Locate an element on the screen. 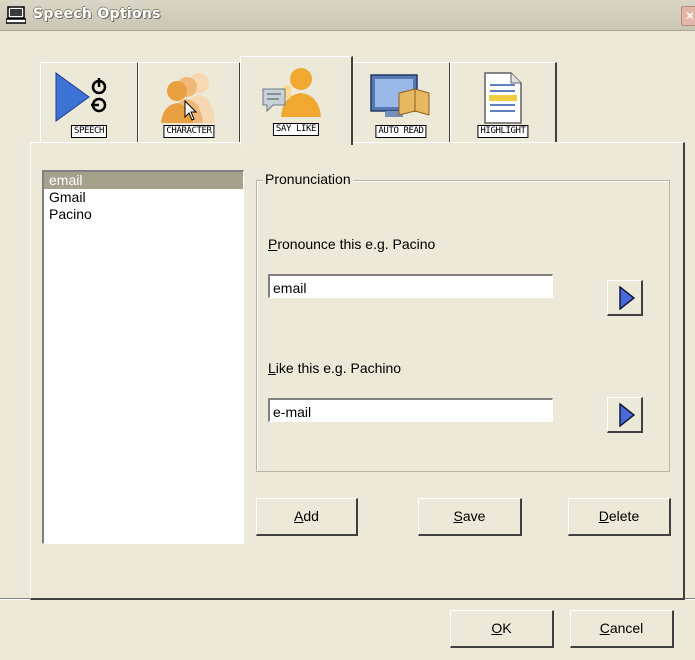 Image resolution: width=695 pixels, height=660 pixels. tab-highlight-label: HIGHLIGHT is located at coordinates (503, 131).